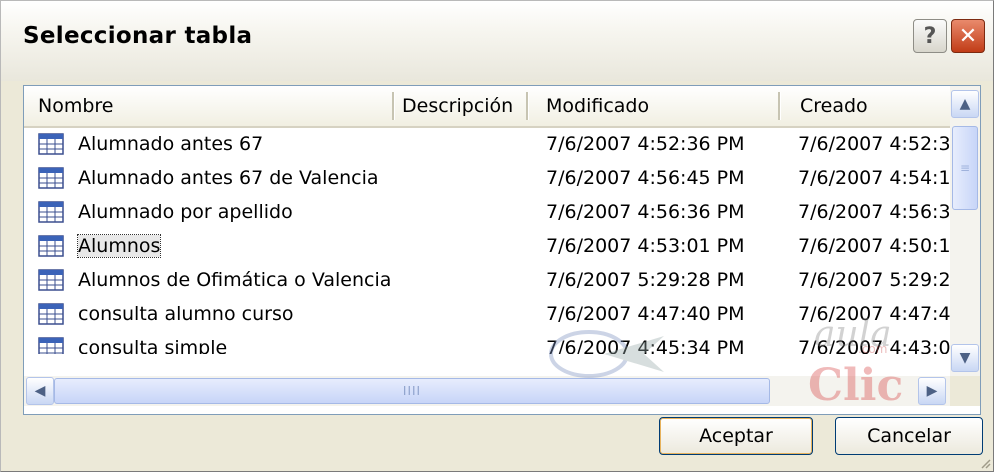 Image resolution: width=994 pixels, height=472 pixels. What do you see at coordinates (186, 314) in the screenshot?
I see `cell-name: consulta alumno curso` at bounding box center [186, 314].